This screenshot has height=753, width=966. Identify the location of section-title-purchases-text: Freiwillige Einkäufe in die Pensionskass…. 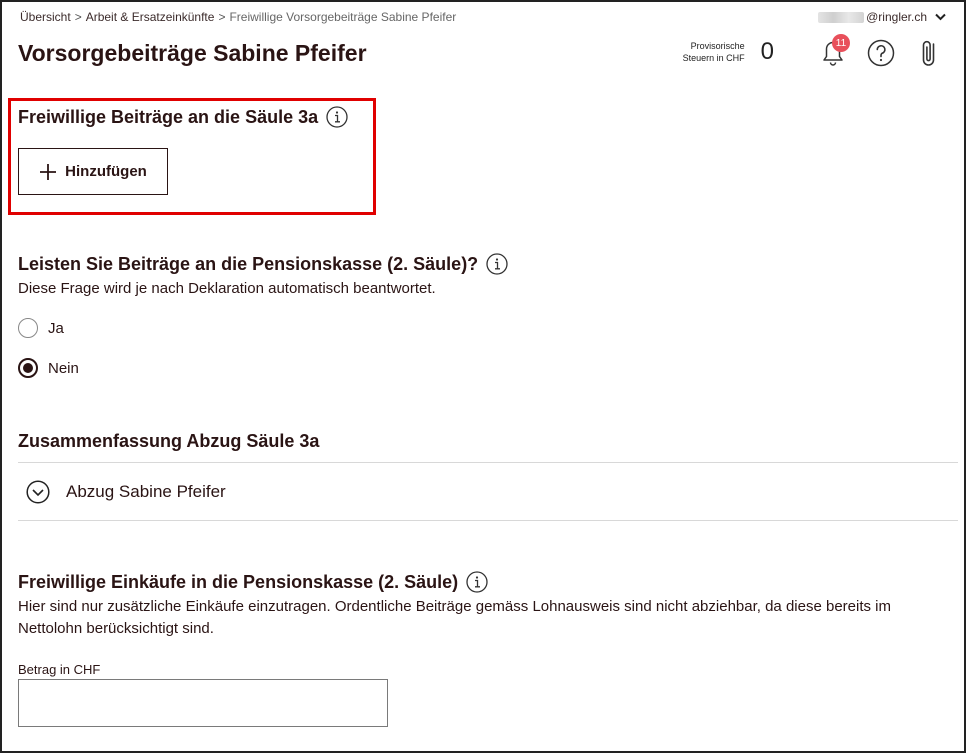
(238, 581).